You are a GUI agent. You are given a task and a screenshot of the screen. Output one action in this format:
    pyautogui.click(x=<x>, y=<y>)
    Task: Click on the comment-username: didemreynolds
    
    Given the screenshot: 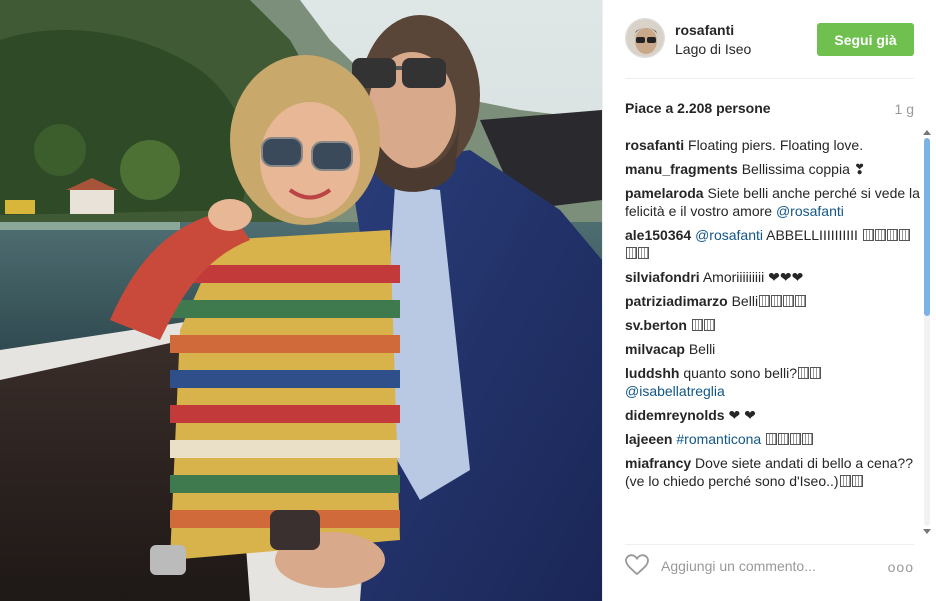 What is the action you would take?
    pyautogui.click(x=675, y=415)
    